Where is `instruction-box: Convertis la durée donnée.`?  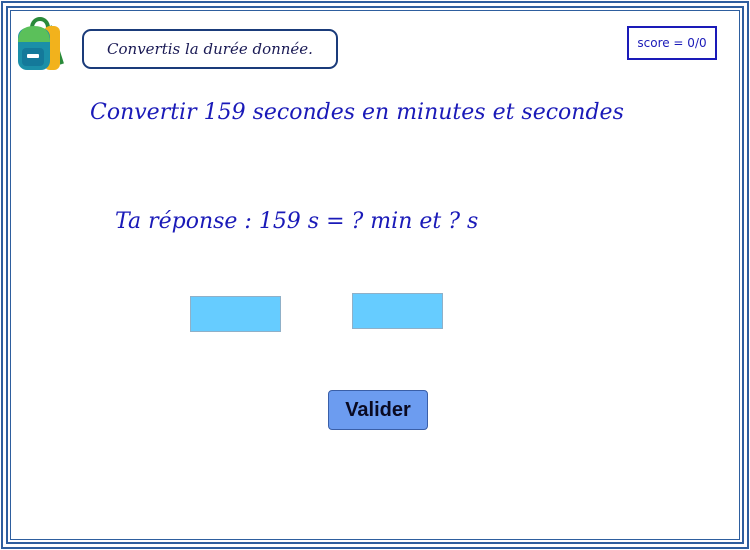
instruction-box: Convertis la durée donnée. is located at coordinates (210, 49).